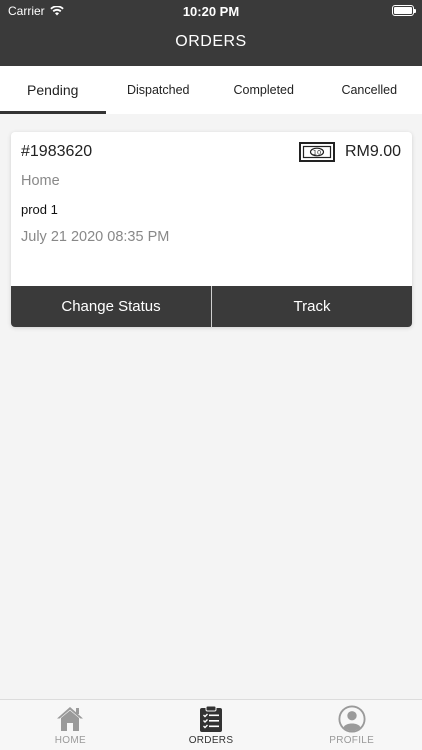  What do you see at coordinates (264, 90) in the screenshot?
I see `tab-completed: Completed` at bounding box center [264, 90].